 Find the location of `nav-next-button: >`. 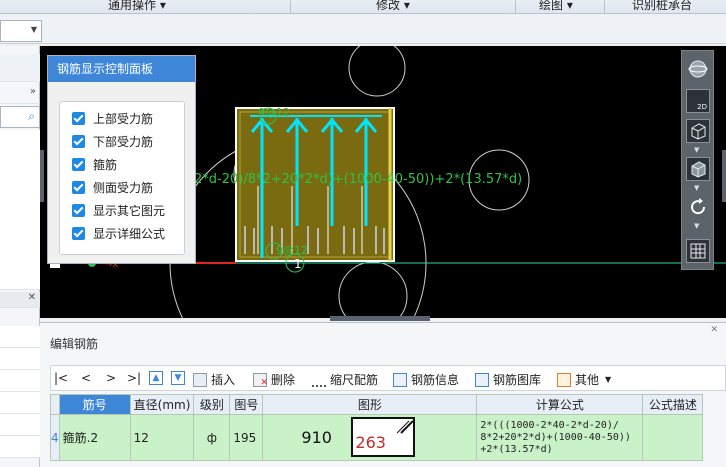

nav-next-button: > is located at coordinates (111, 378).